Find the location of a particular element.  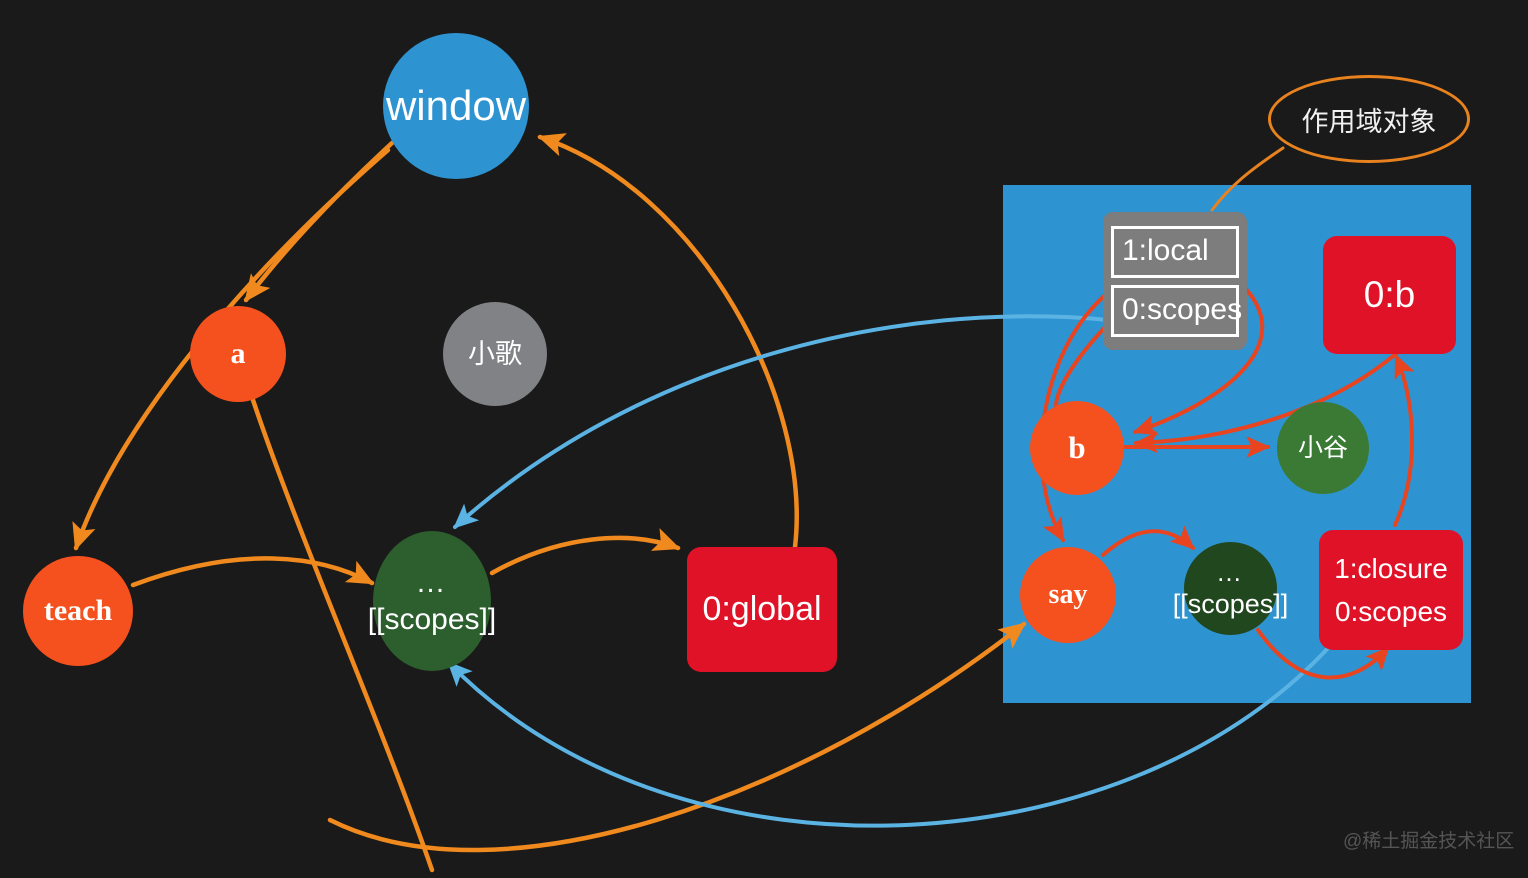

node-window-label: window is located at coordinates (456, 105).